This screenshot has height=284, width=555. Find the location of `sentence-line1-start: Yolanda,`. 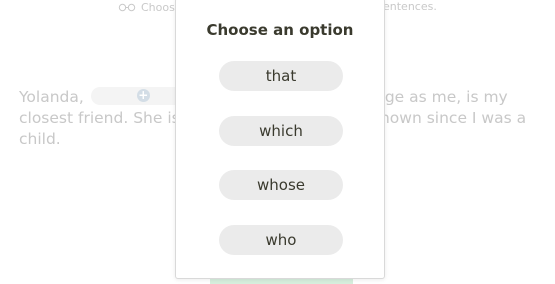

sentence-line1-start: Yolanda, is located at coordinates (51, 97).